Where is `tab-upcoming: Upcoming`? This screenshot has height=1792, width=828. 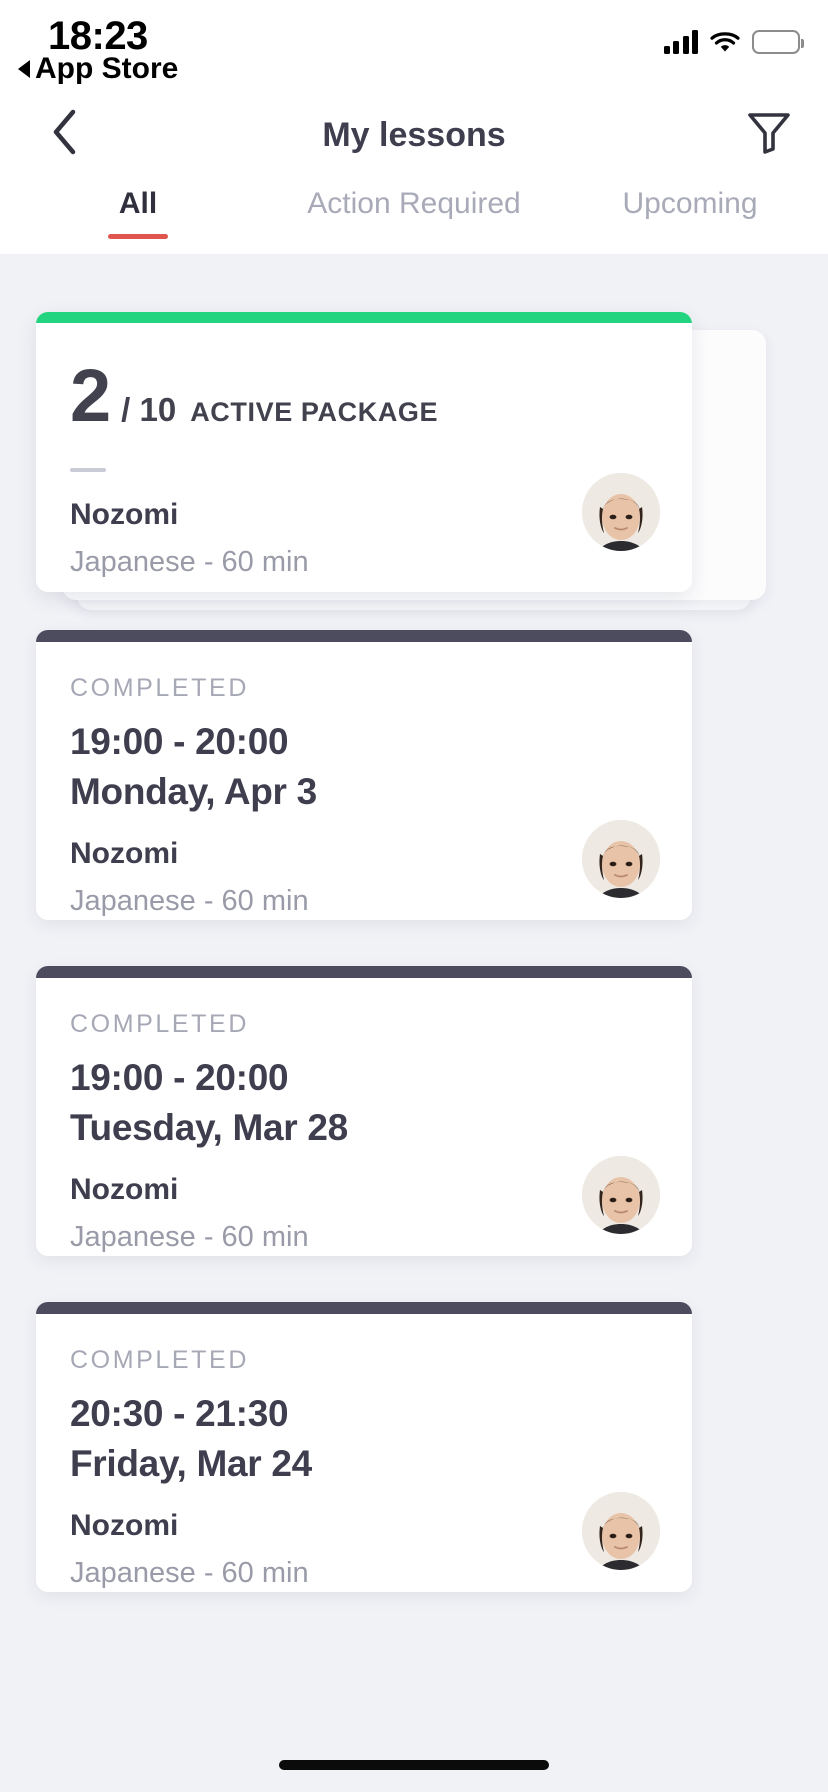
tab-upcoming: Upcoming is located at coordinates (690, 195).